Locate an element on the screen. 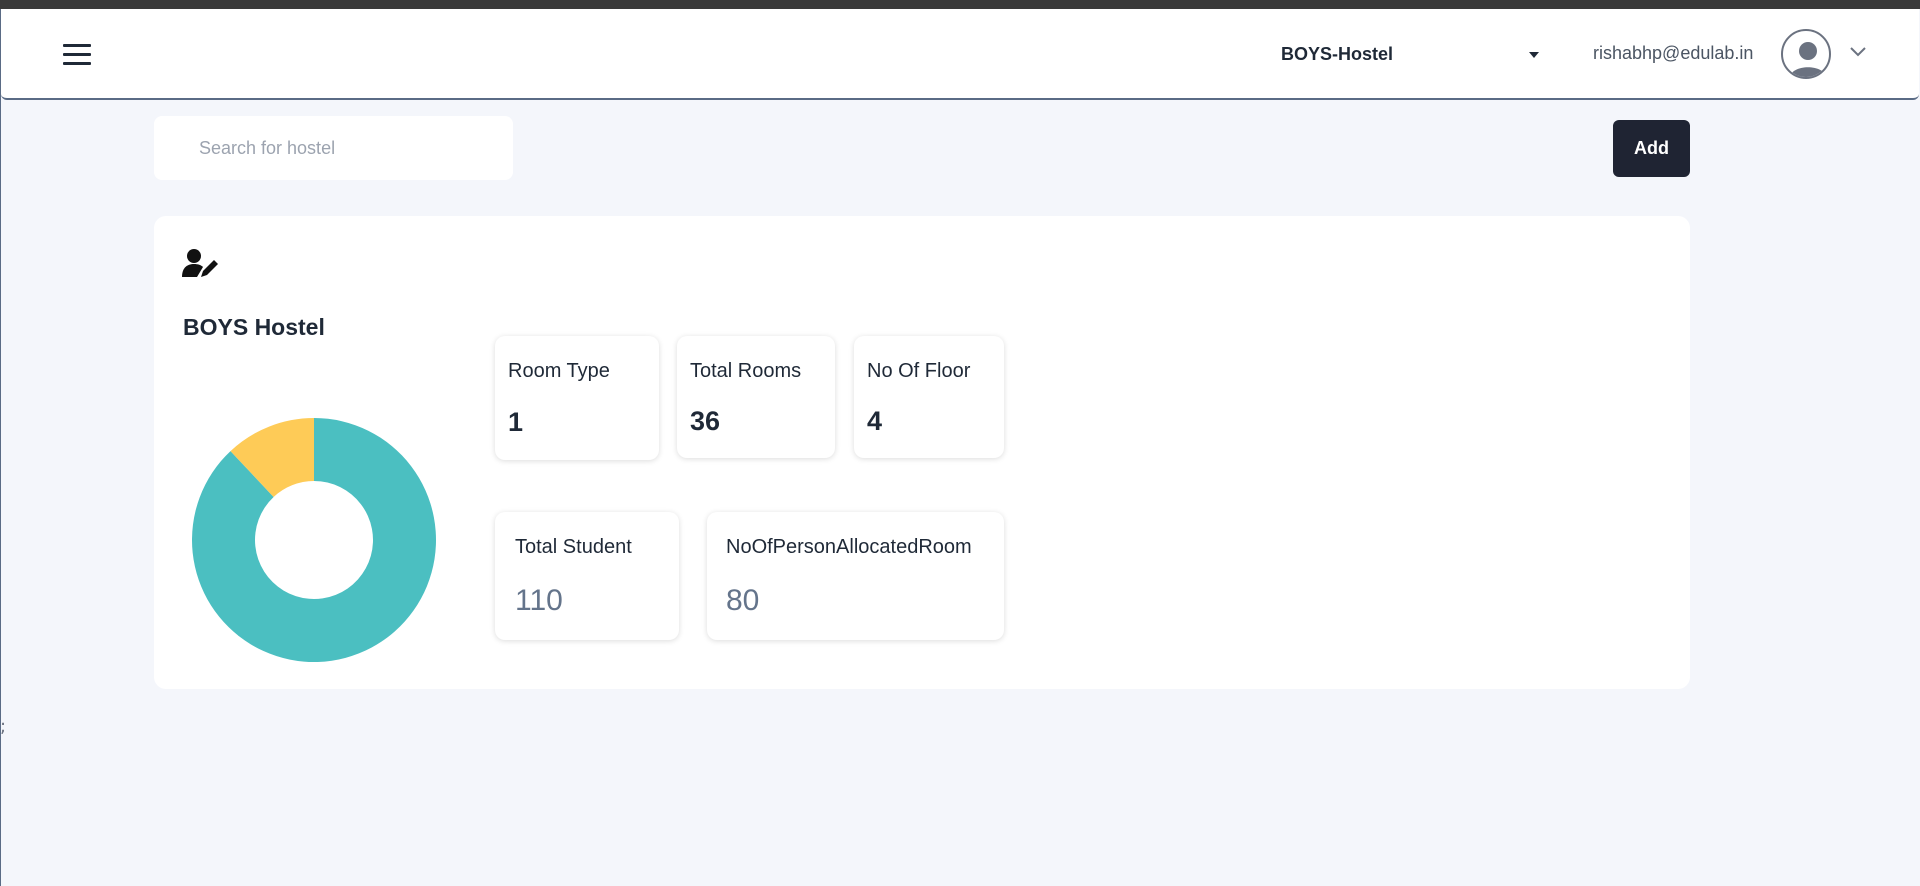 This screenshot has width=1920, height=886. caret-down-icon is located at coordinates (1534, 55).